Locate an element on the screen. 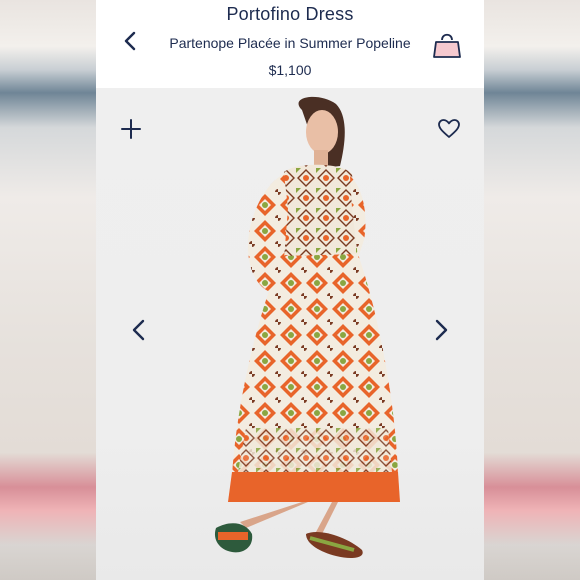 This screenshot has height=580, width=580. favorite-button is located at coordinates (449, 129).